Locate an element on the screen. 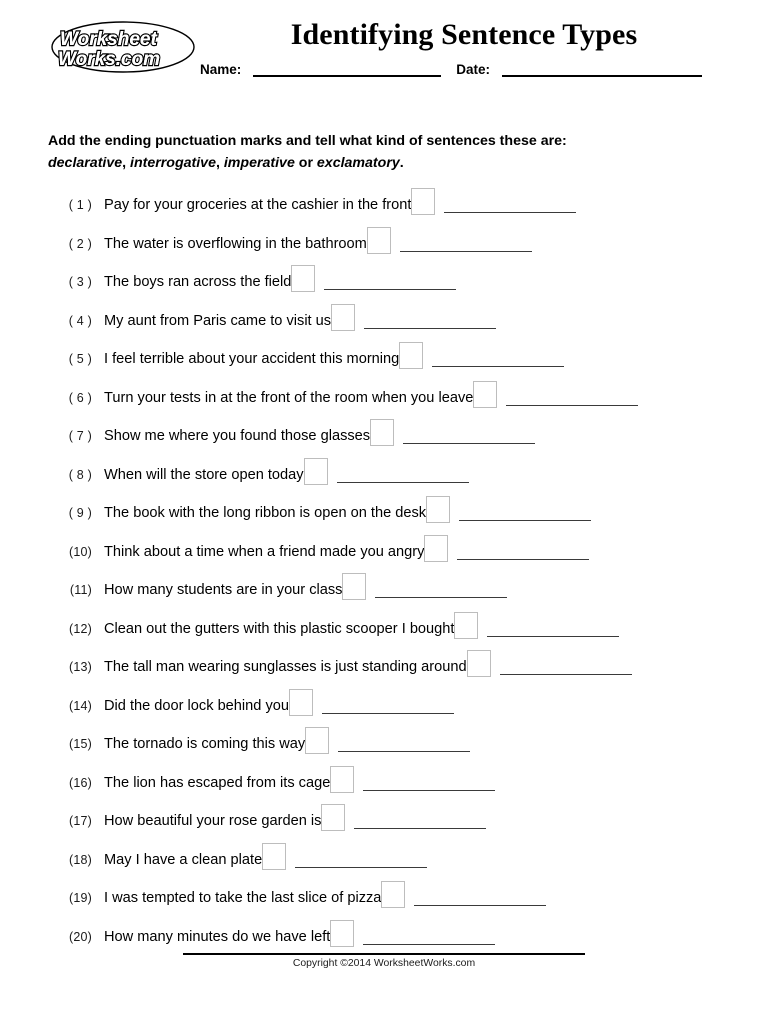  problem-row: ( 4 ) My aunt from Paris came to visit us is located at coordinates (388, 323).